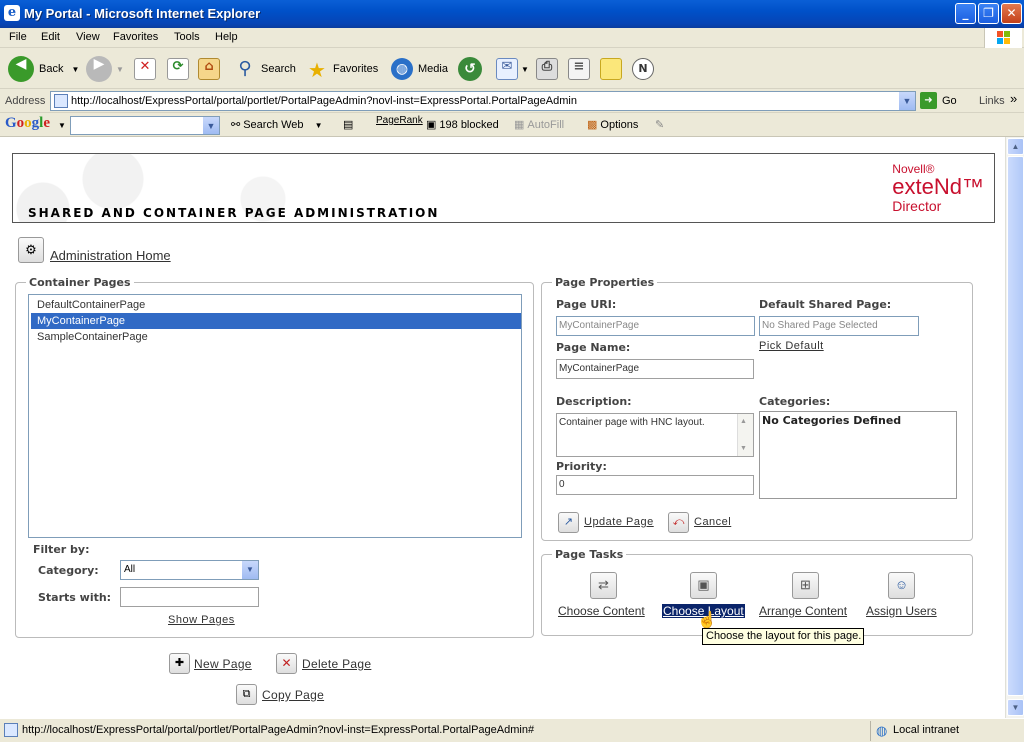 The width and height of the screenshot is (1024, 742). Describe the element at coordinates (50, 37) in the screenshot. I see `menu-edit: Edit` at that location.